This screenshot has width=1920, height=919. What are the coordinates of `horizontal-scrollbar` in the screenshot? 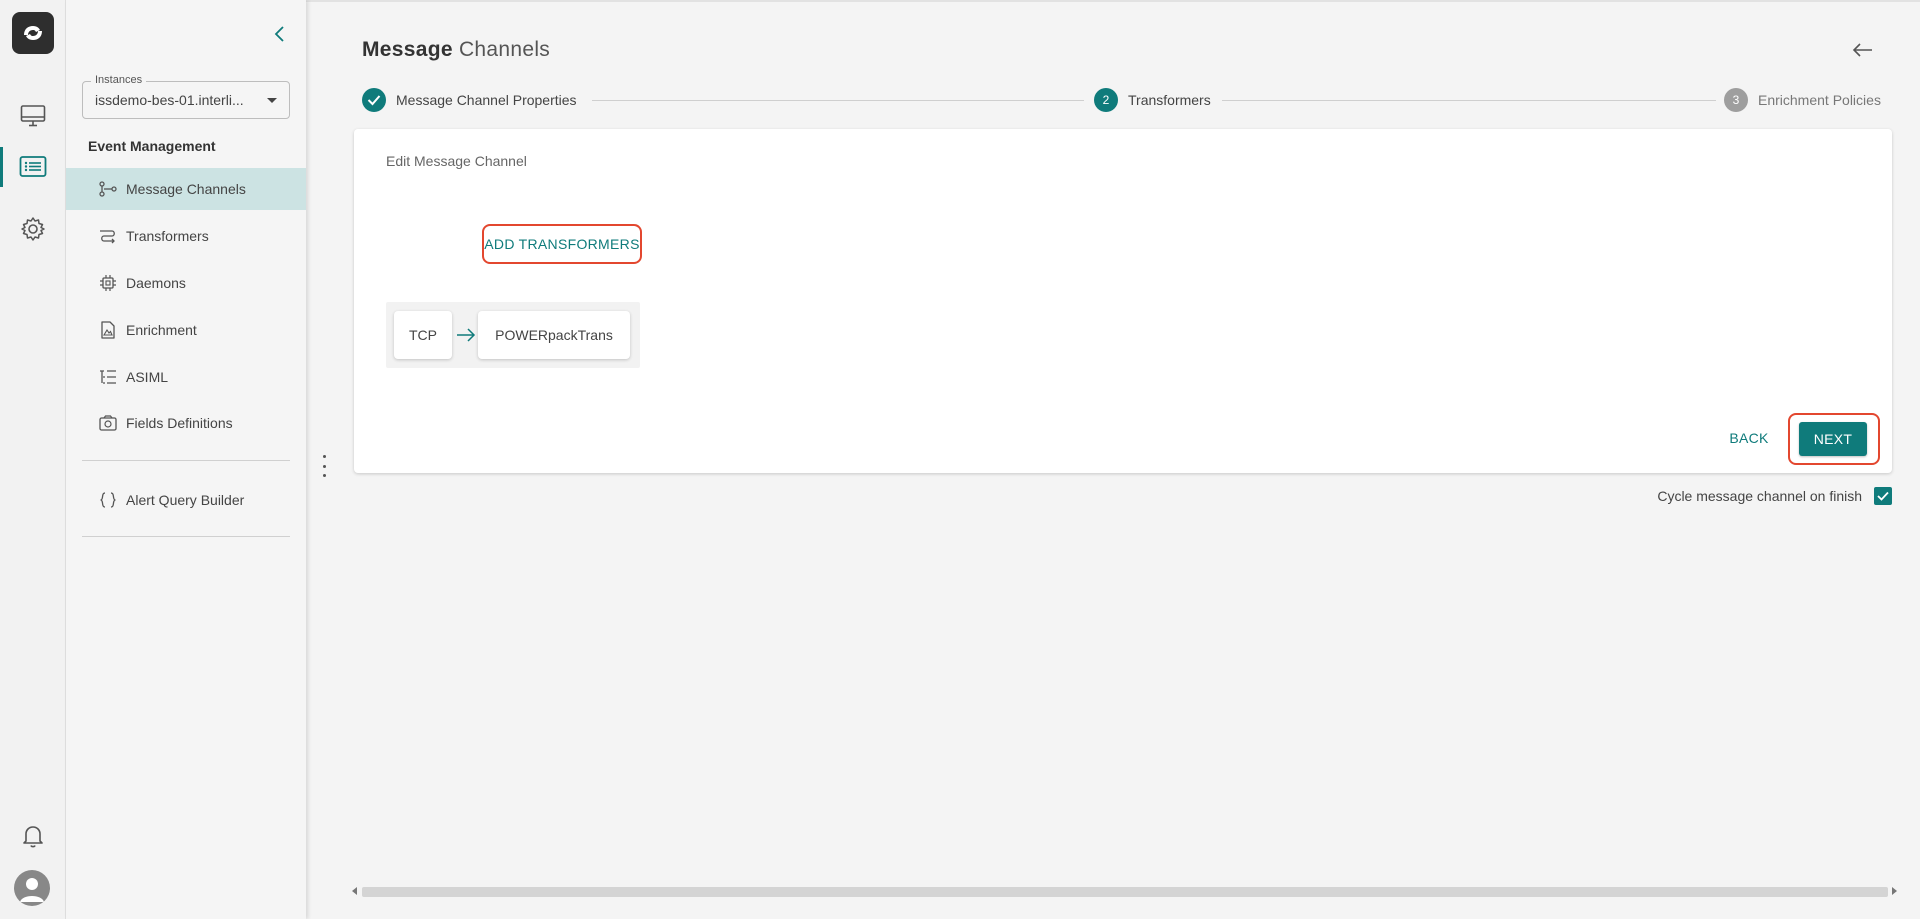 It's located at (1125, 892).